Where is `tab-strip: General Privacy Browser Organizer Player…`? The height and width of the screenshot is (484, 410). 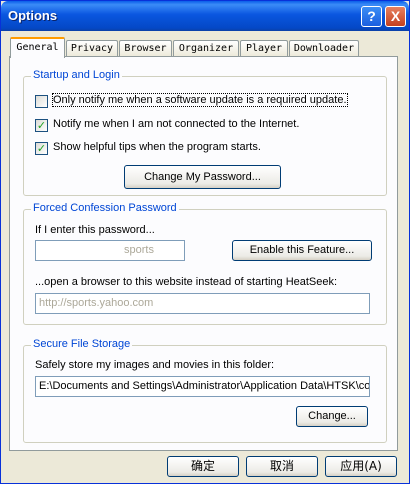
tab-strip: General Privacy Browser Organizer Player… is located at coordinates (205, 47).